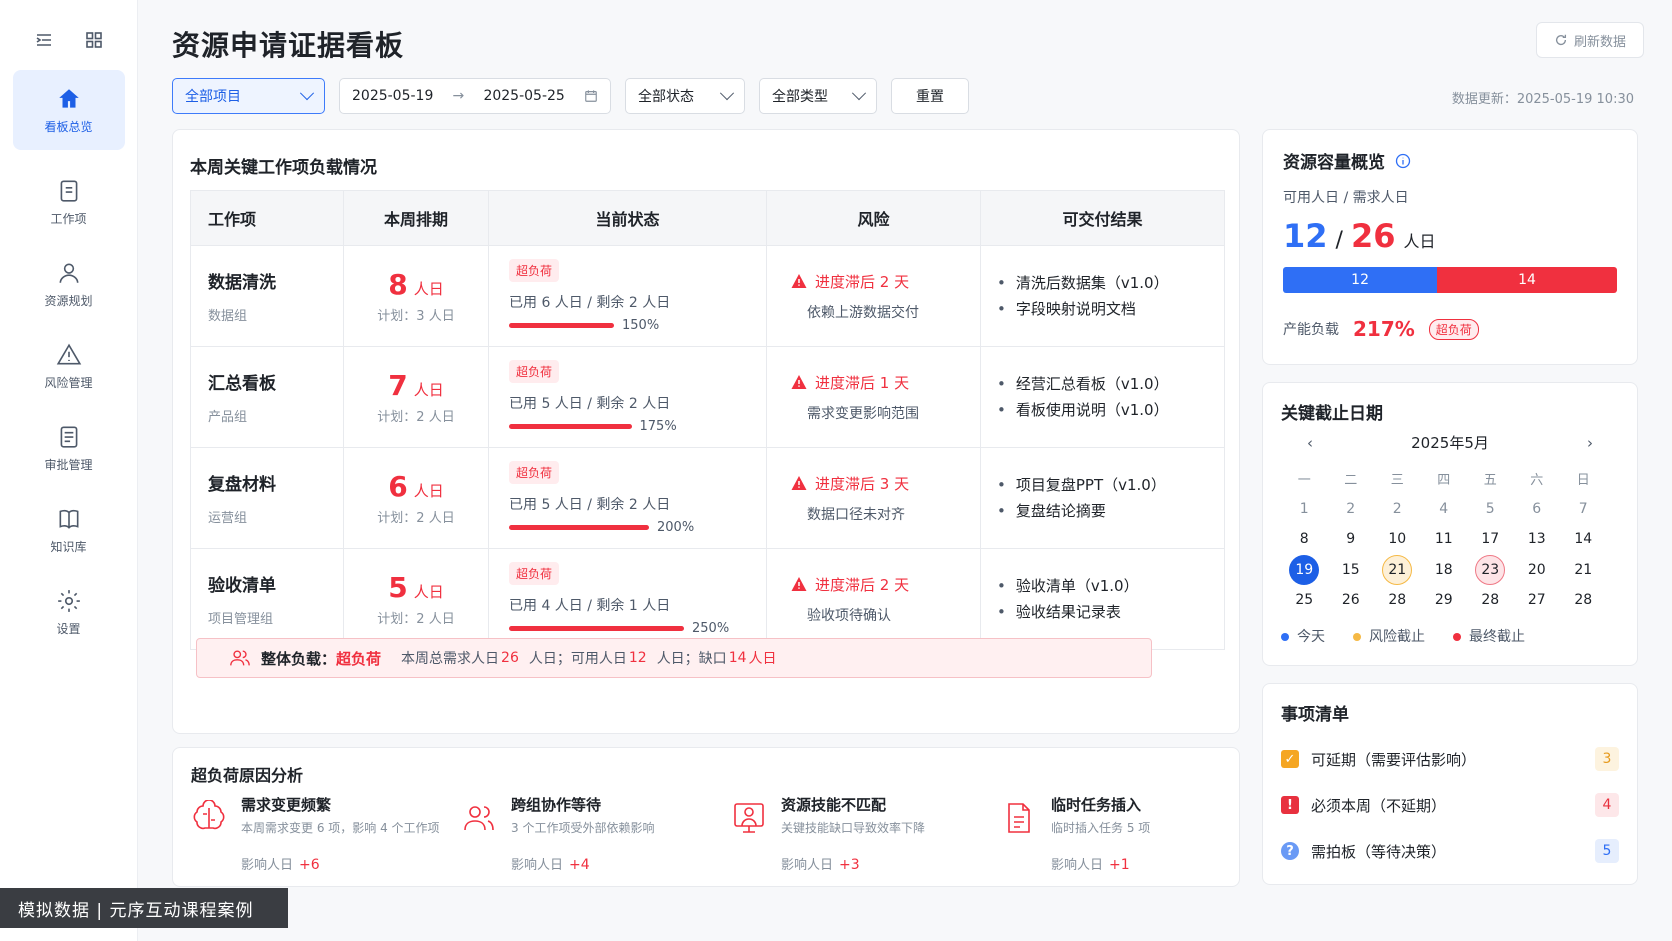  What do you see at coordinates (398, 486) in the screenshot?
I see `scheduled-days: 6` at bounding box center [398, 486].